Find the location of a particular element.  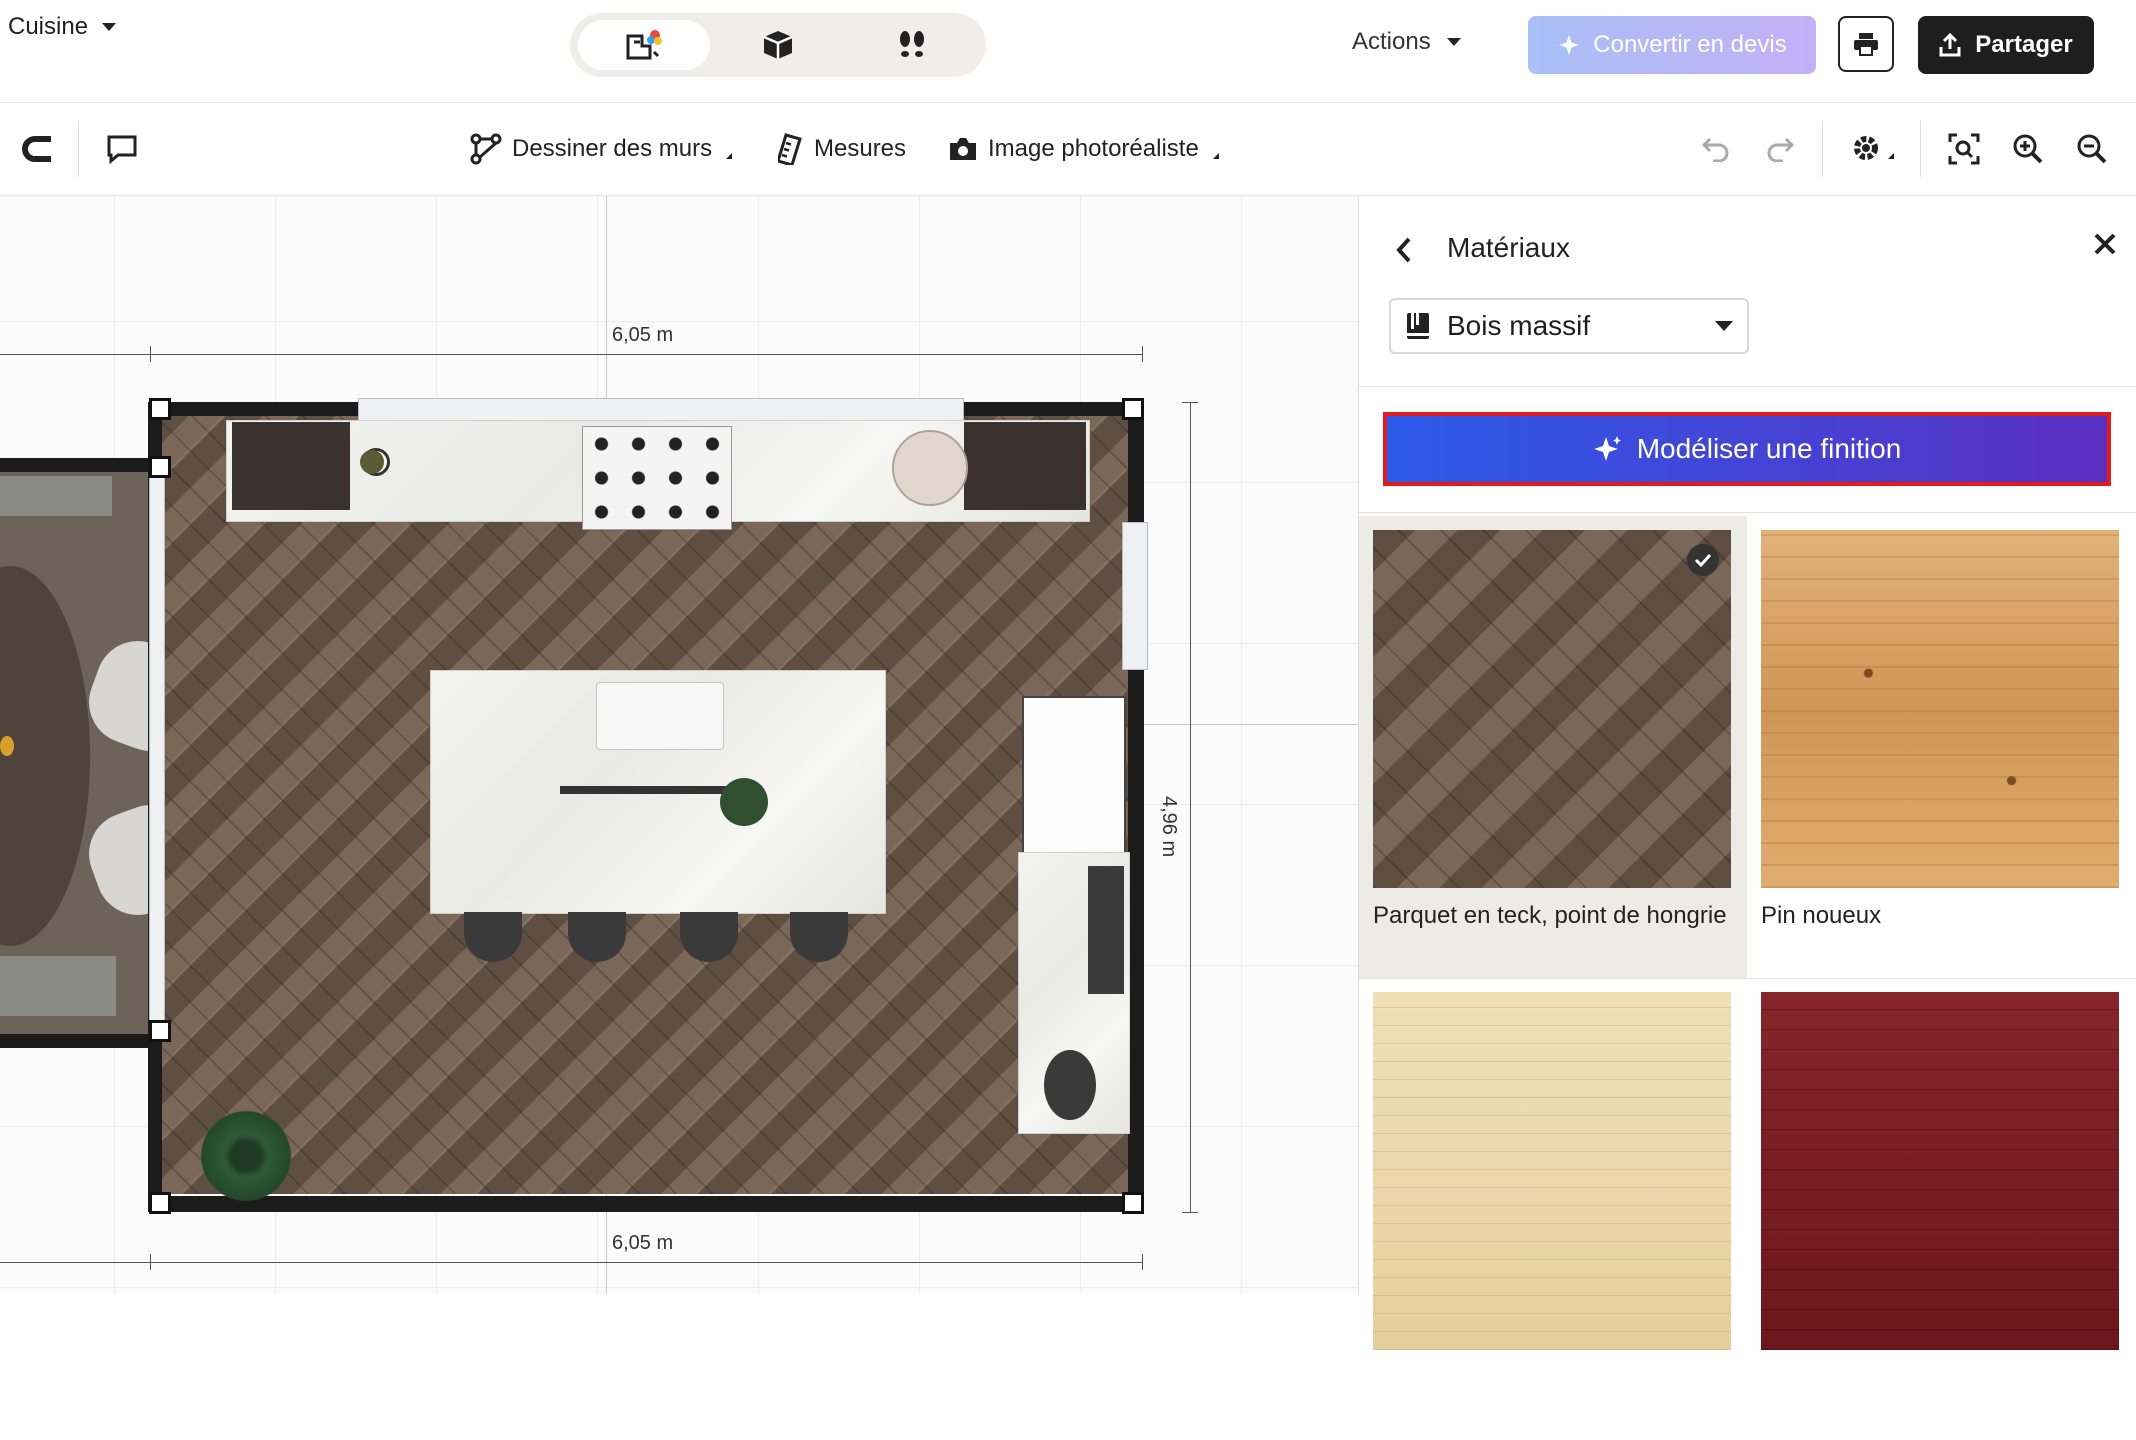

material-tile: Pin noueux is located at coordinates (1941, 747).